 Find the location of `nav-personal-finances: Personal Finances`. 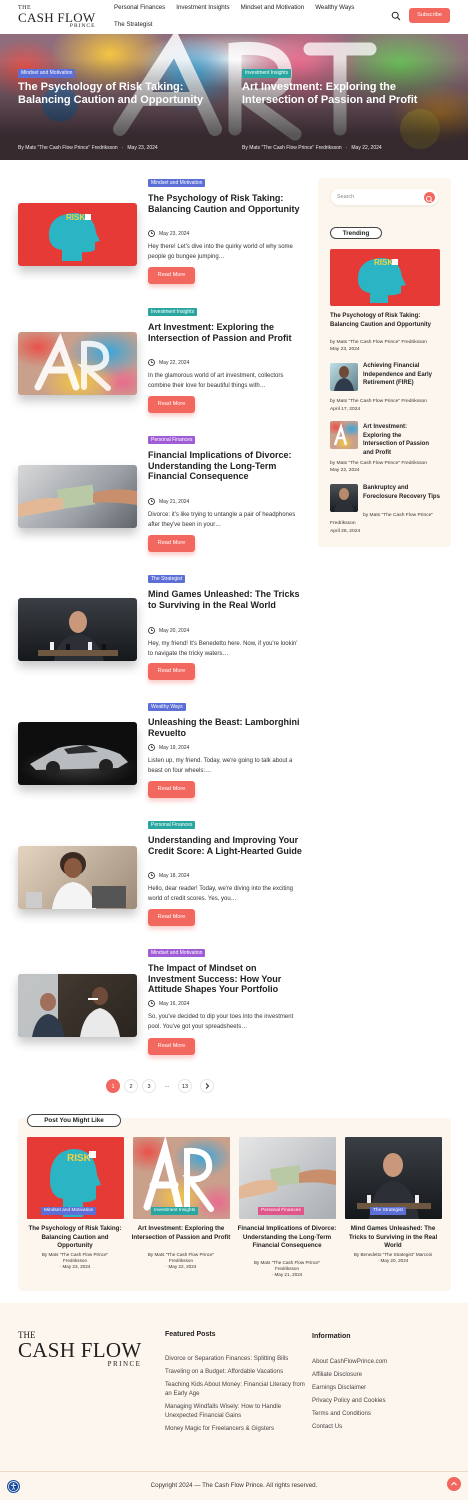

nav-personal-finances: Personal Finances is located at coordinates (139, 7).